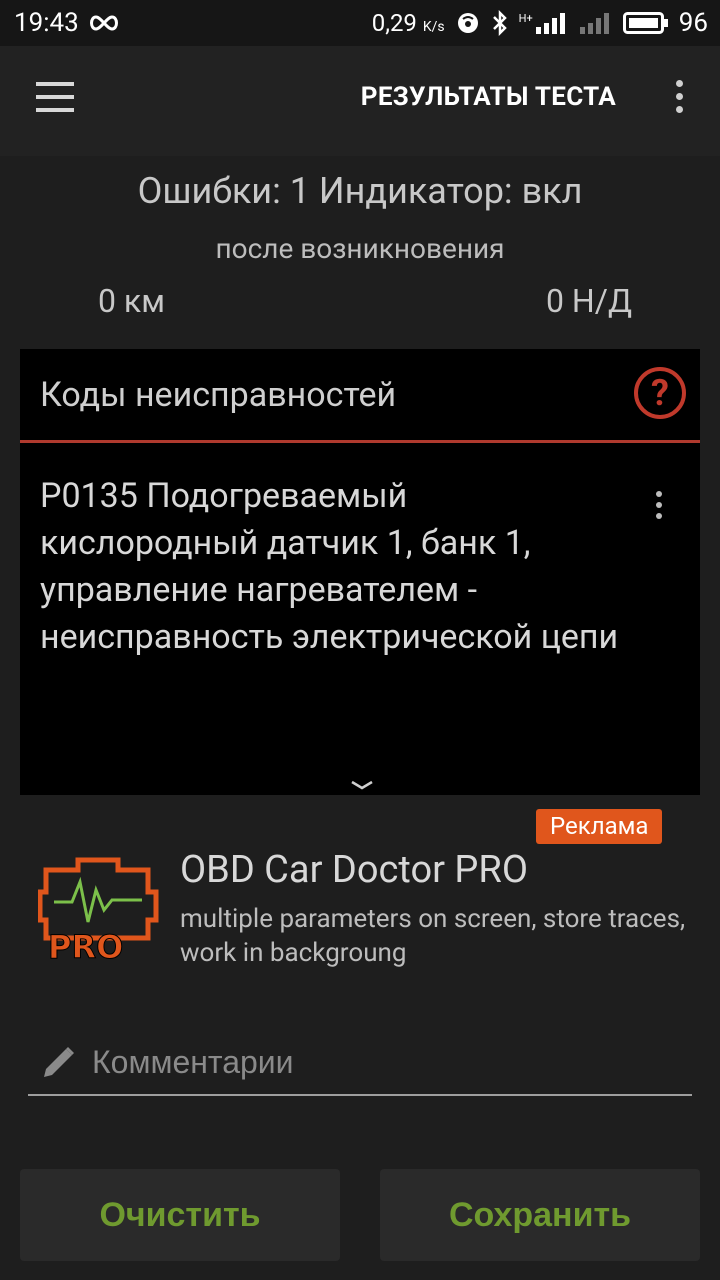  I want to click on infinity-icon, so click(103, 23).